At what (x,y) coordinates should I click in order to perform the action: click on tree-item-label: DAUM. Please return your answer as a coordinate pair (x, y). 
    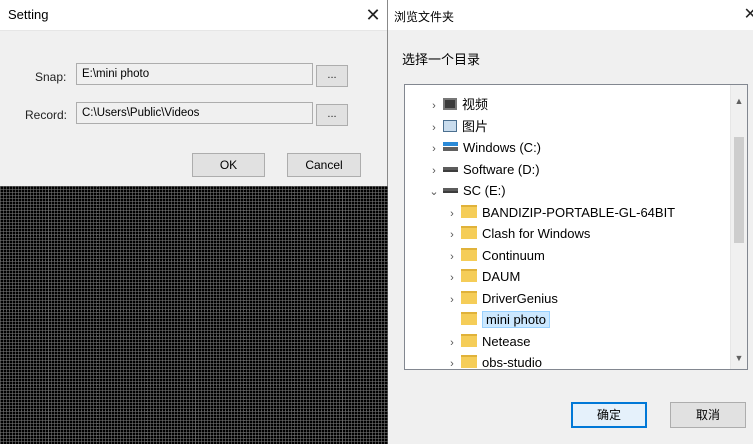
    Looking at the image, I should click on (501, 276).